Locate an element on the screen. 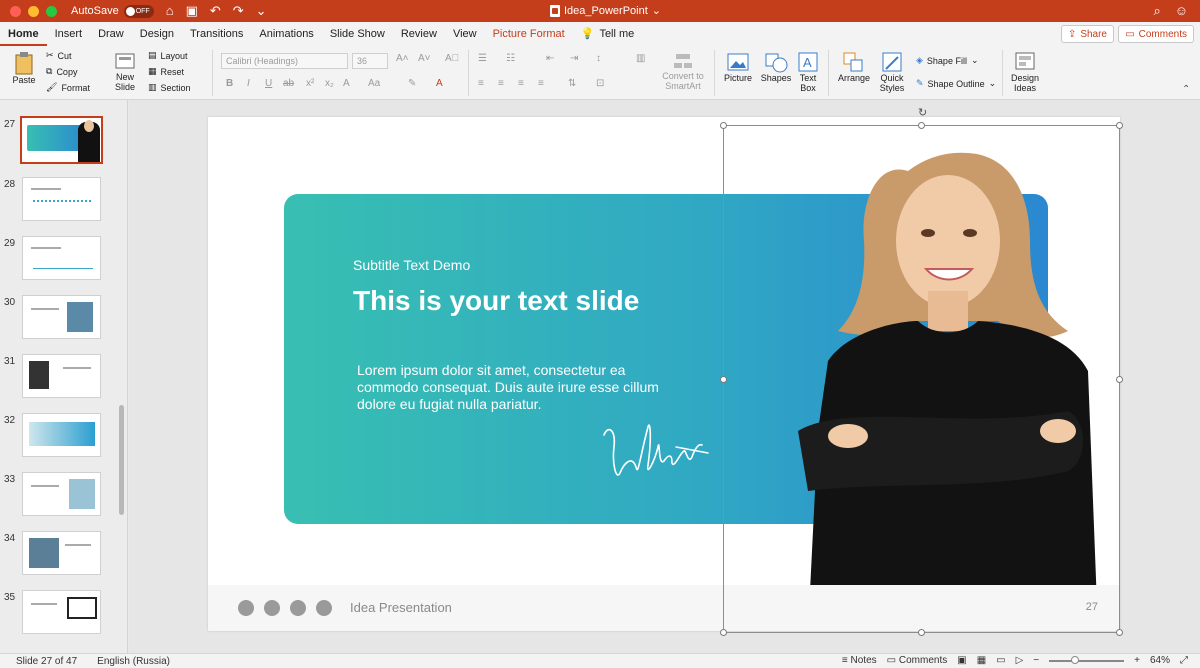 Image resolution: width=1200 pixels, height=668 pixels. resize-handle-top-right is located at coordinates (1119, 125).